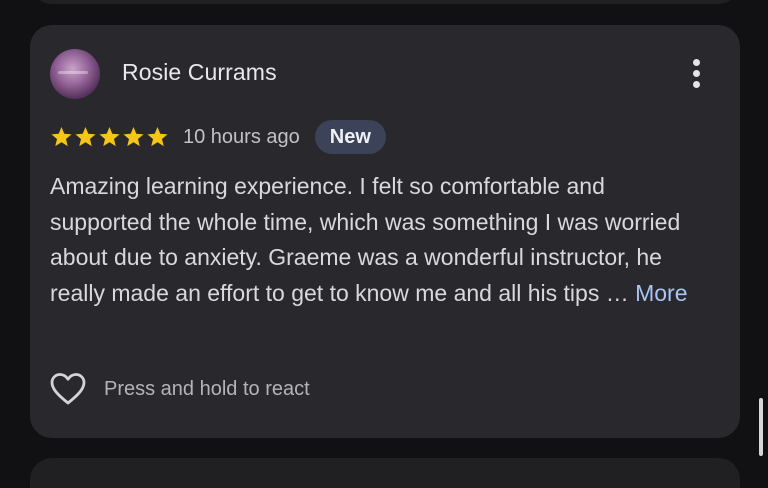  What do you see at coordinates (696, 62) in the screenshot?
I see `vertical-dots-icon` at bounding box center [696, 62].